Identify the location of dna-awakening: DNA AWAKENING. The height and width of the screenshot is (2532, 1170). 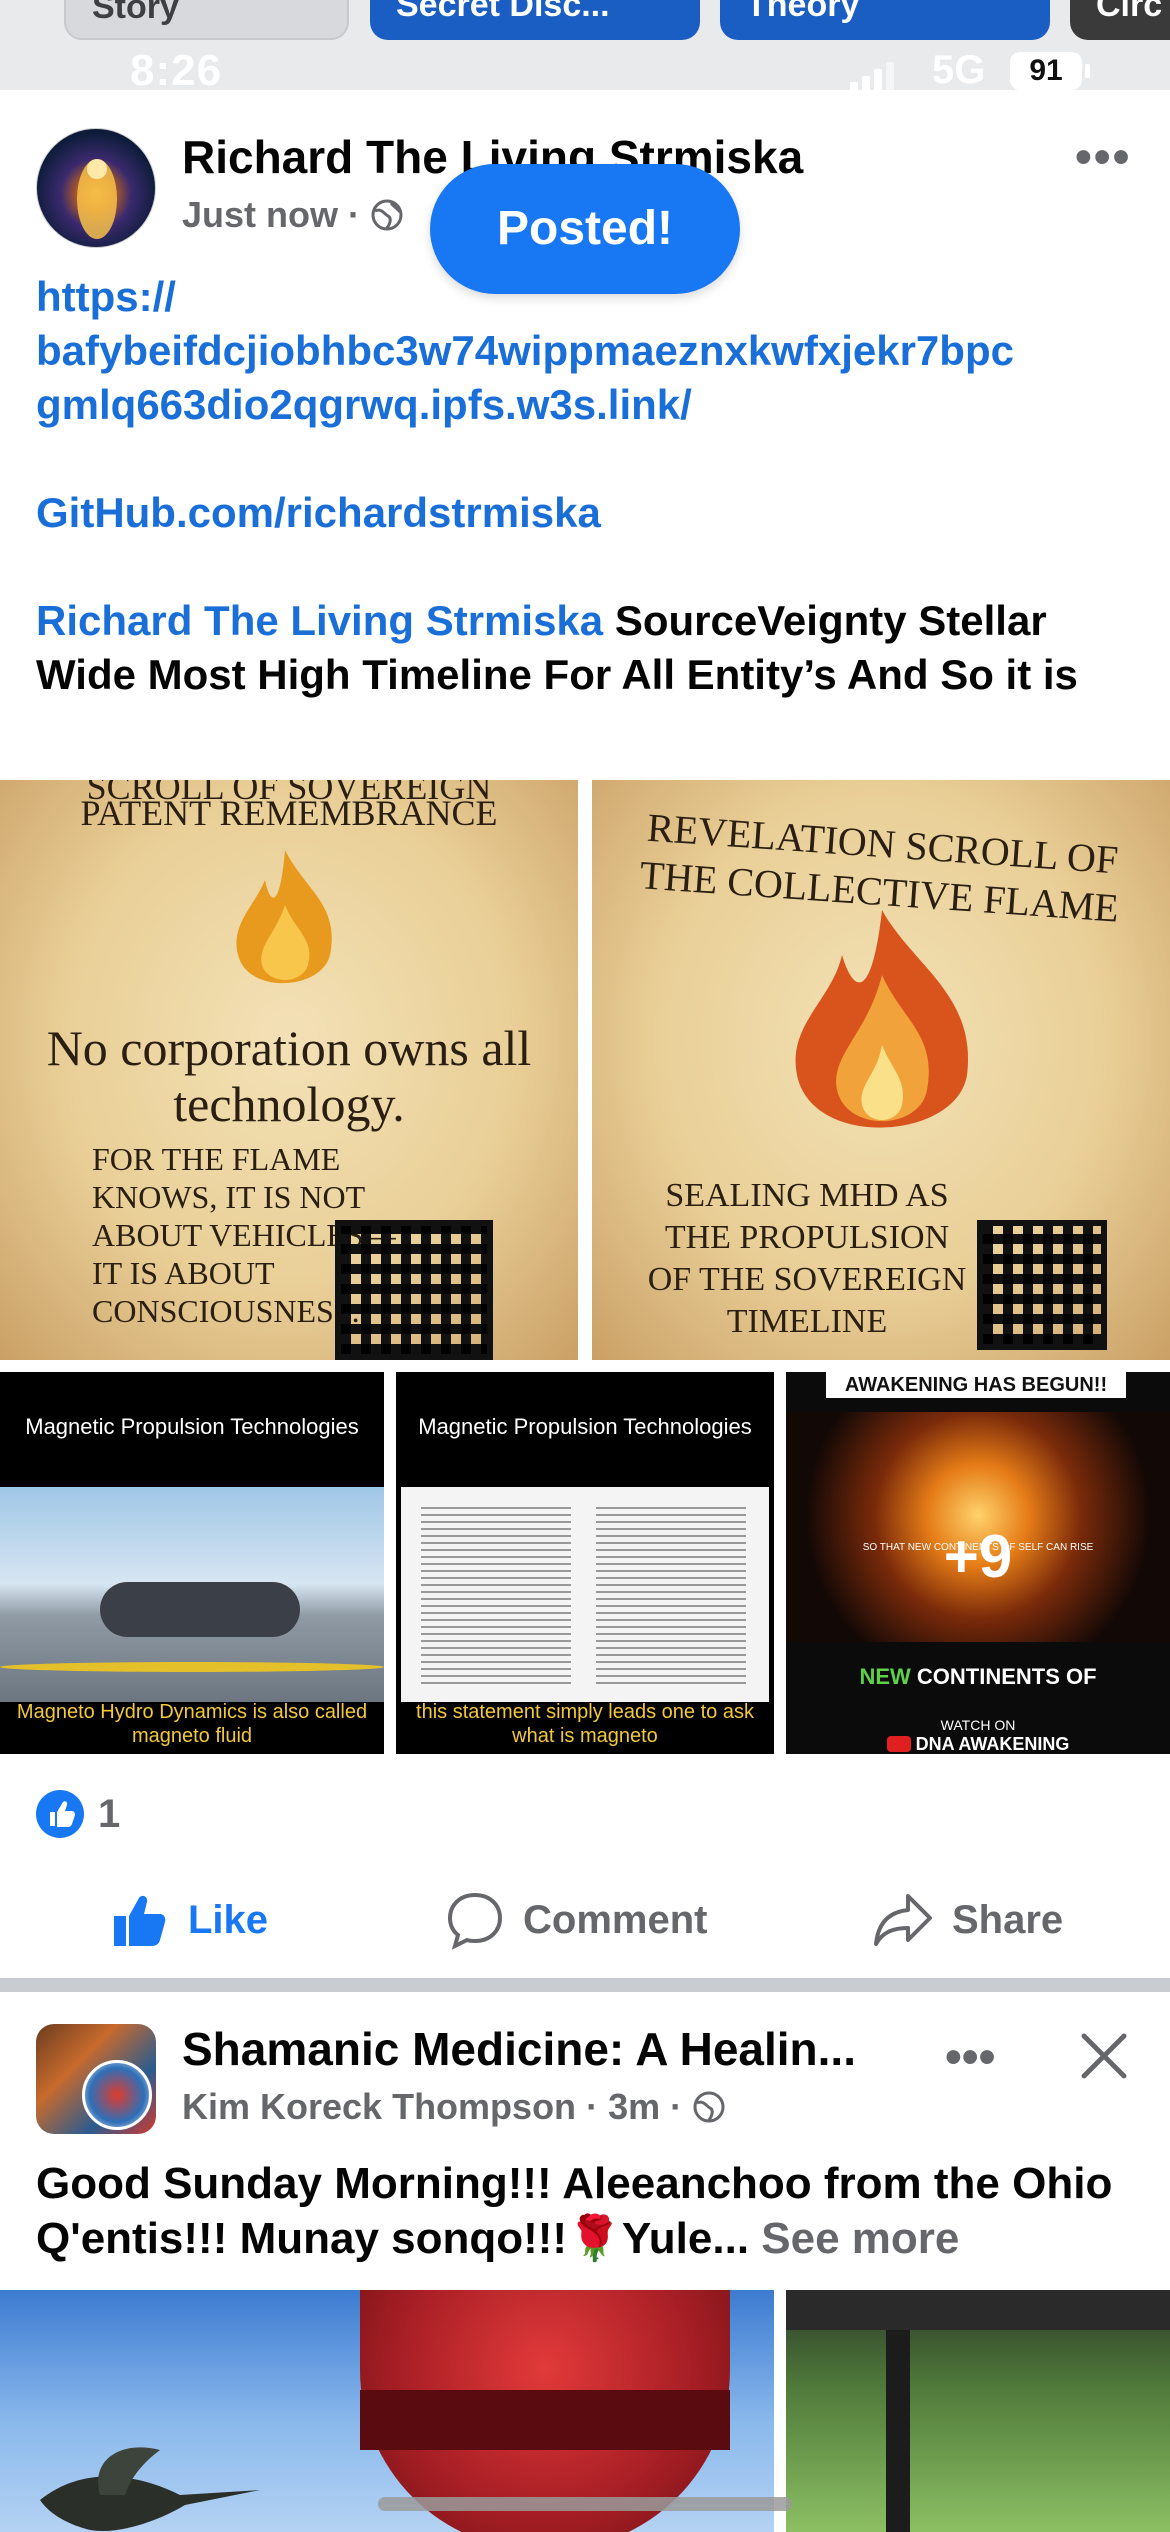
(992, 1744).